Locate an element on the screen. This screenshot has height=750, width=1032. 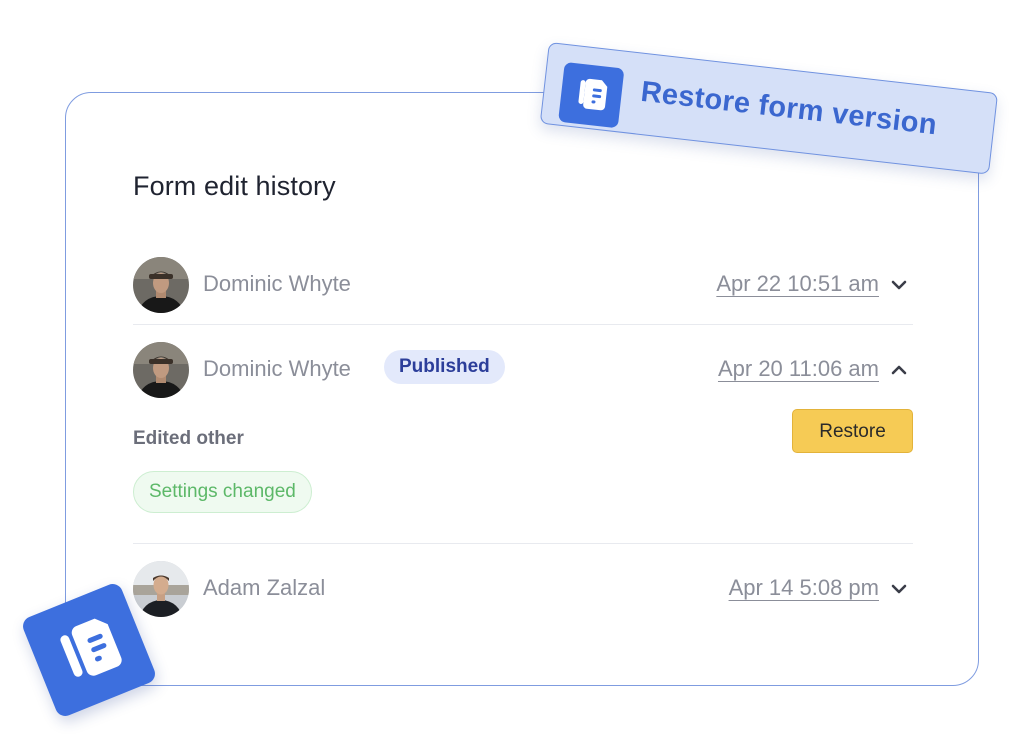
callout-text: Restore form version is located at coordinates (789, 108).